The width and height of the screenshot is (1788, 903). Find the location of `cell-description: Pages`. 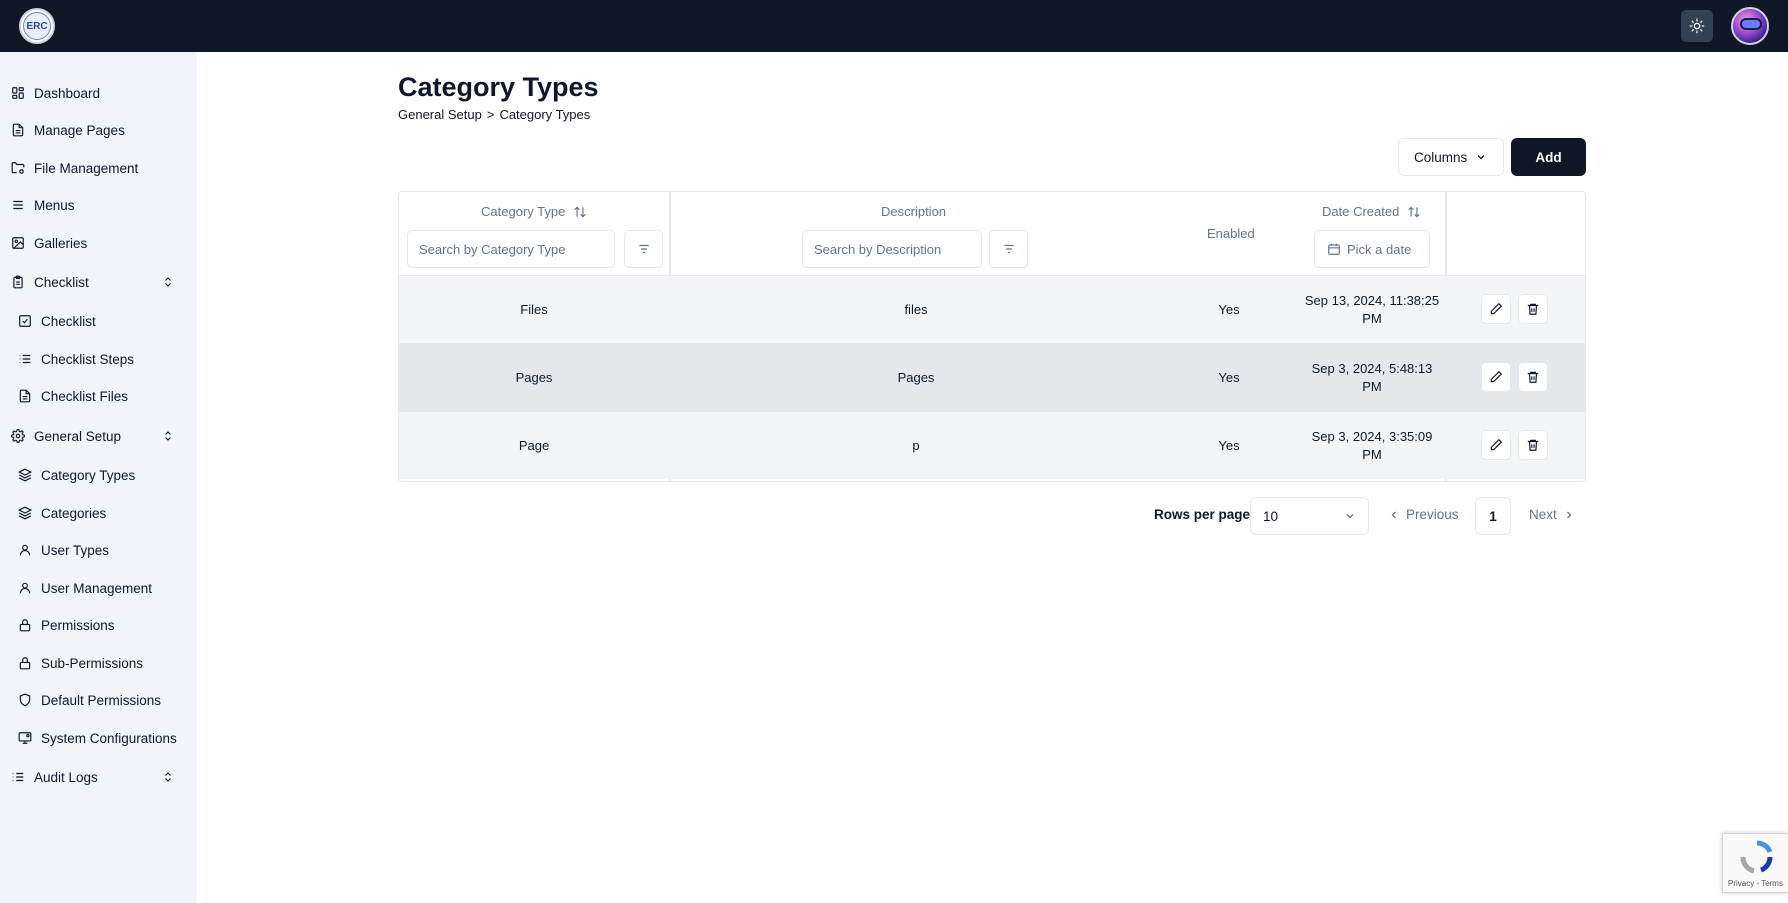

cell-description: Pages is located at coordinates (916, 377).